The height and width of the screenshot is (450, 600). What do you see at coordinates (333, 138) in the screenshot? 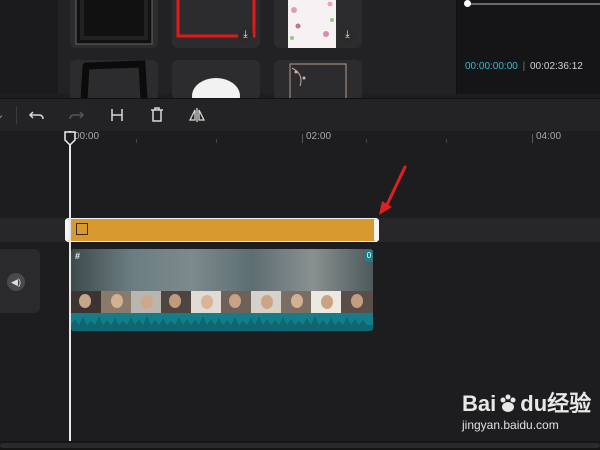
I see `time-ruler: 00:00 02:00 04:00` at bounding box center [333, 138].